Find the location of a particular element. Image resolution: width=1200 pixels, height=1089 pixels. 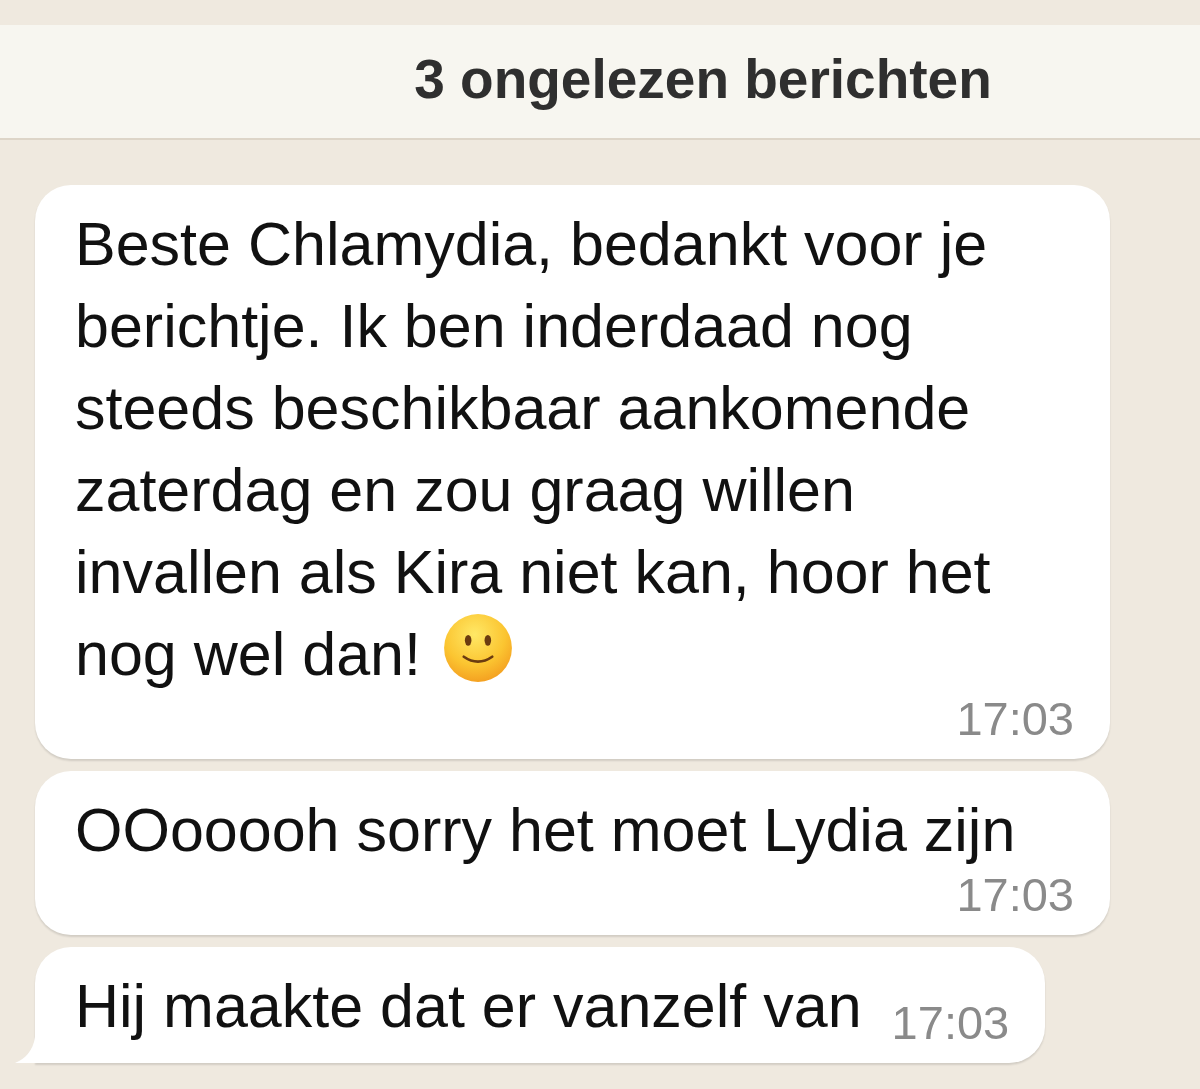

message-text: OOooooh sorry het moet Lydia zijn is located at coordinates (545, 830).